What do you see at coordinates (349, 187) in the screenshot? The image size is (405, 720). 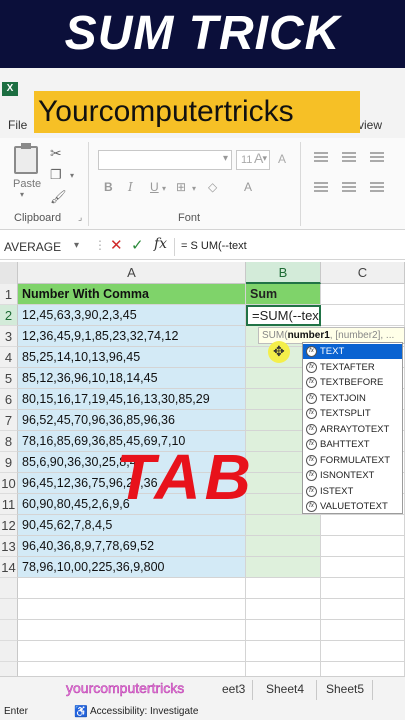 I see `align-center-icon` at bounding box center [349, 187].